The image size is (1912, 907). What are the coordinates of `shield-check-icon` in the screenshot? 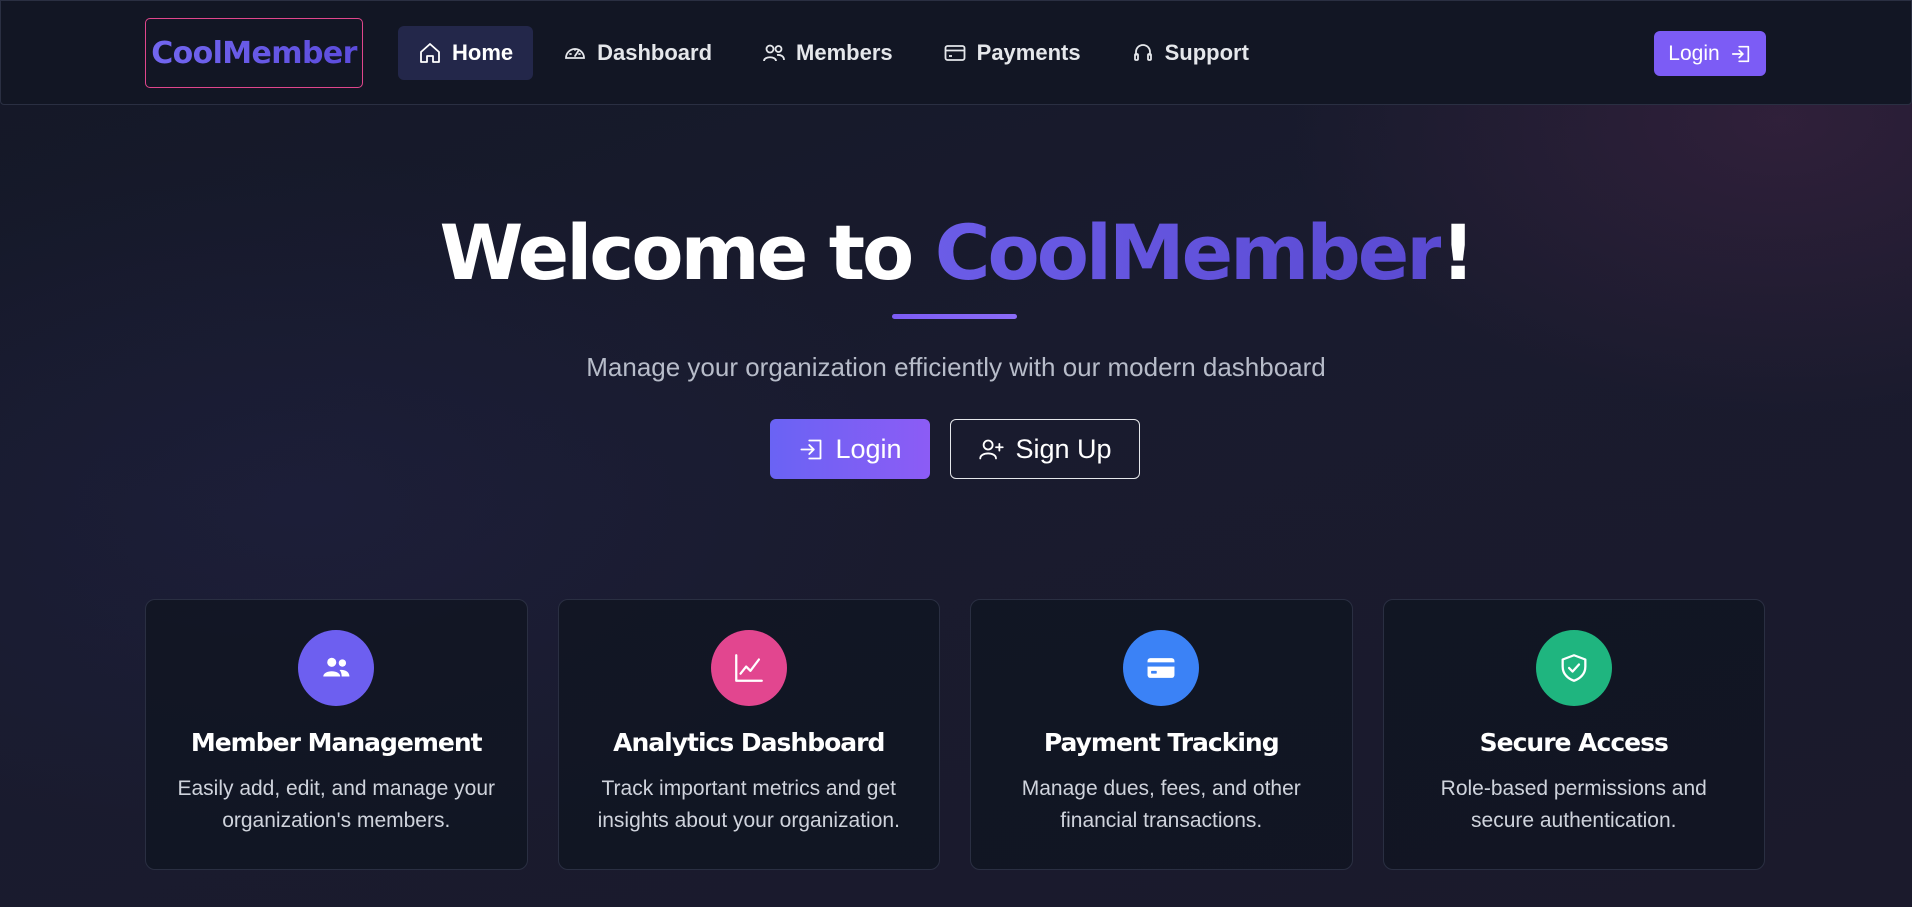 It's located at (1574, 668).